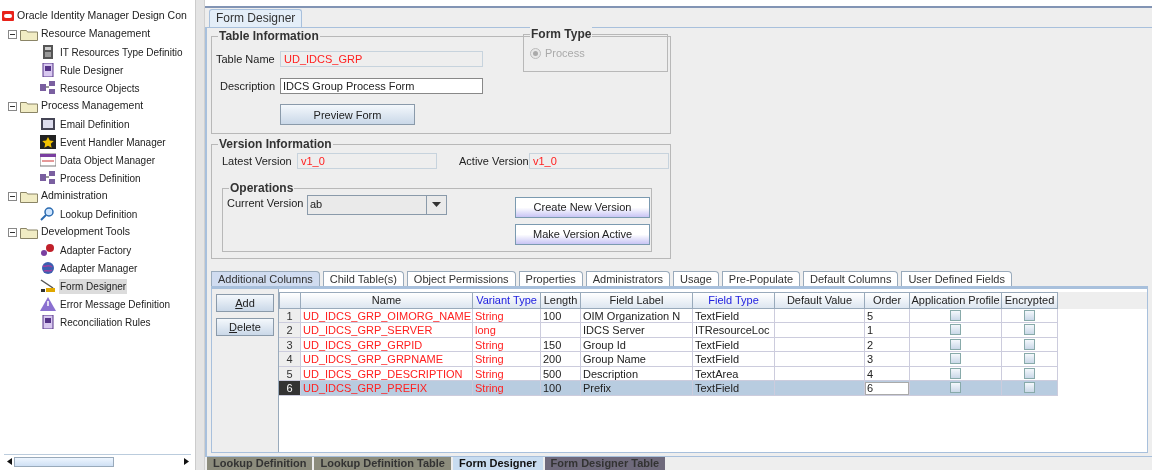 The width and height of the screenshot is (1152, 470). I want to click on tree-folder-label: Resource Management, so click(96, 34).